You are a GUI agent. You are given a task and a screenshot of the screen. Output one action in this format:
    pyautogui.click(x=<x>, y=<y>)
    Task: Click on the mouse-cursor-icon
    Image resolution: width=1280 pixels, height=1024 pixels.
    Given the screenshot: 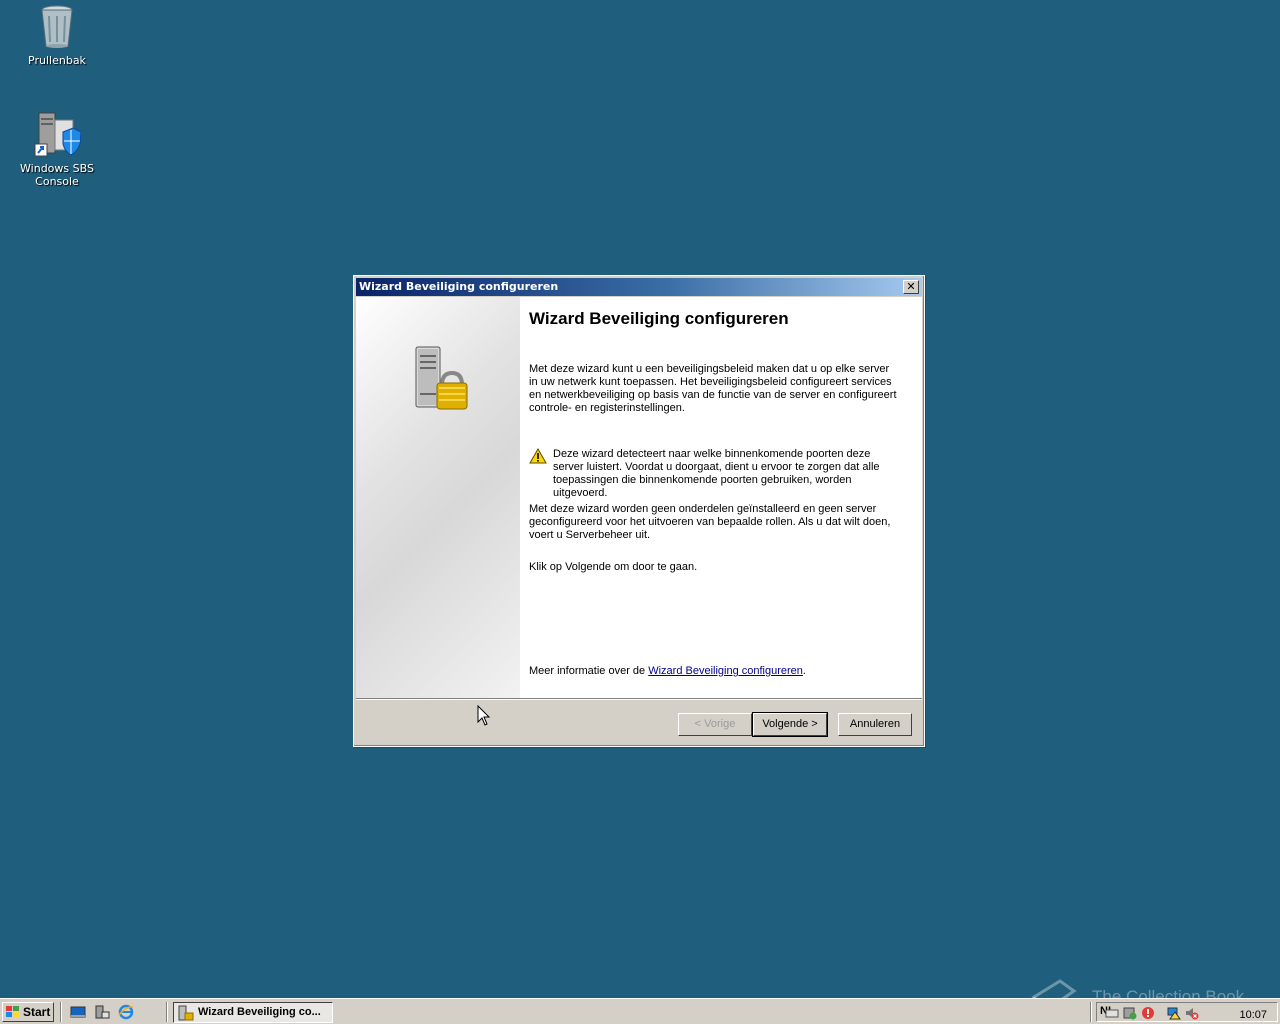 What is the action you would take?
    pyautogui.click(x=484, y=715)
    